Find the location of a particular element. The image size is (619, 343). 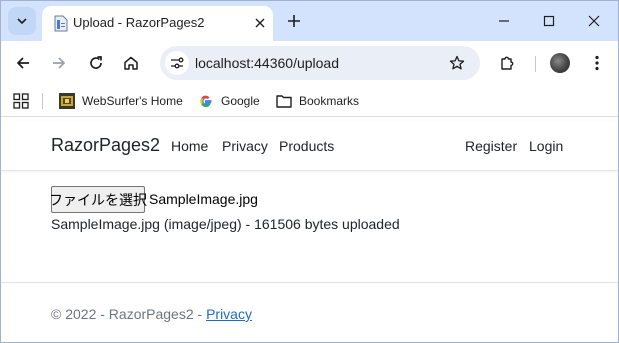

window-close-button is located at coordinates (594, 21).